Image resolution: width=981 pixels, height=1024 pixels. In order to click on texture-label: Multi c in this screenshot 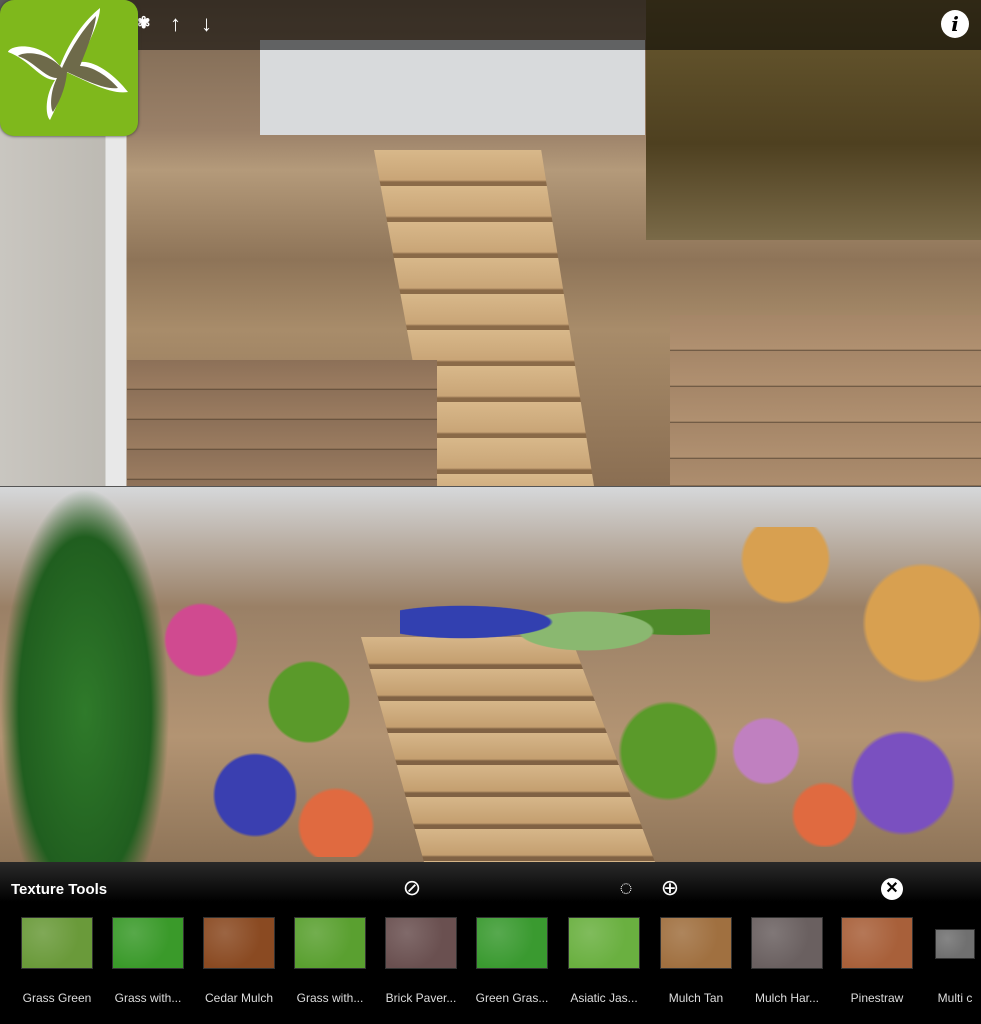, I will do `click(955, 998)`.